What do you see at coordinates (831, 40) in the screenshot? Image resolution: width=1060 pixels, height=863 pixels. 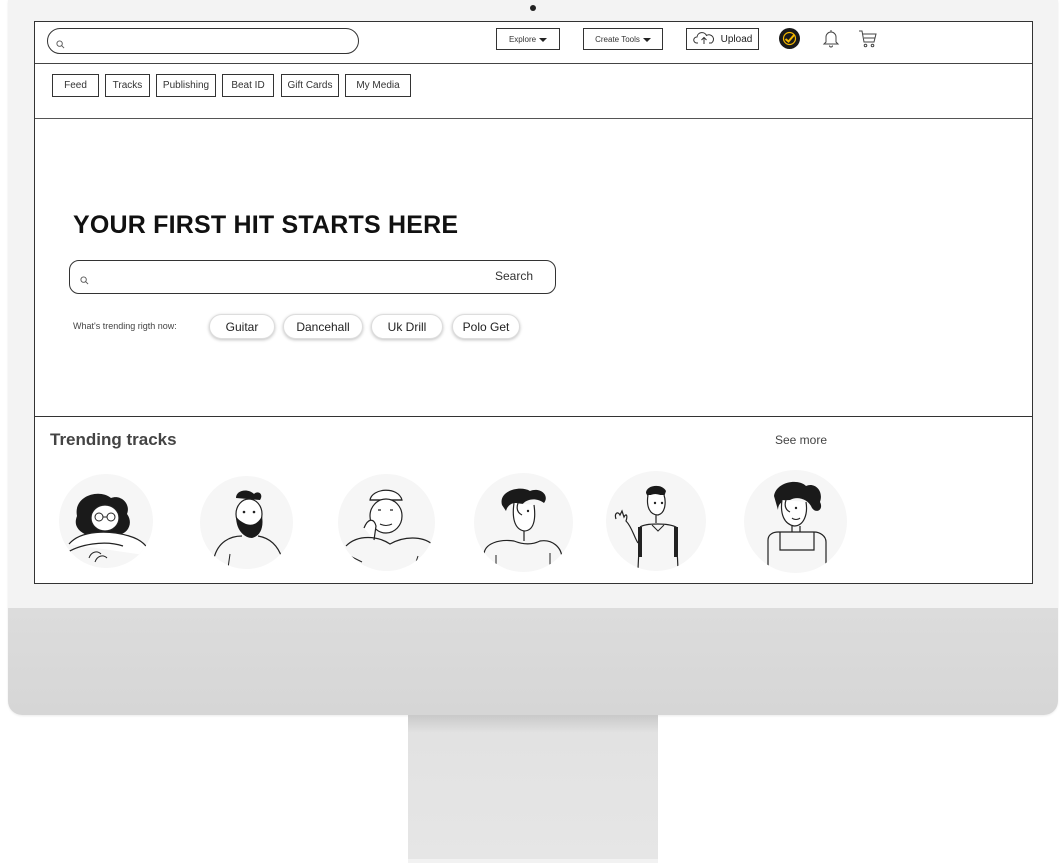 I see `bell-icon` at bounding box center [831, 40].